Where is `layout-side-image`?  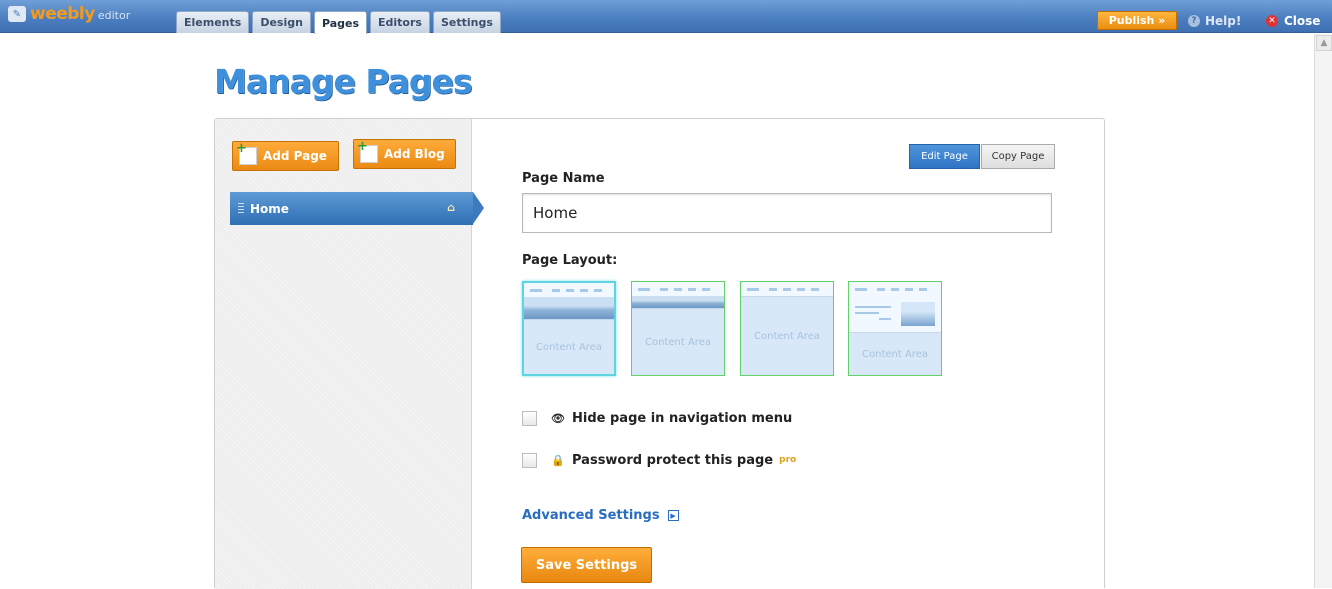
layout-side-image is located at coordinates (918, 314).